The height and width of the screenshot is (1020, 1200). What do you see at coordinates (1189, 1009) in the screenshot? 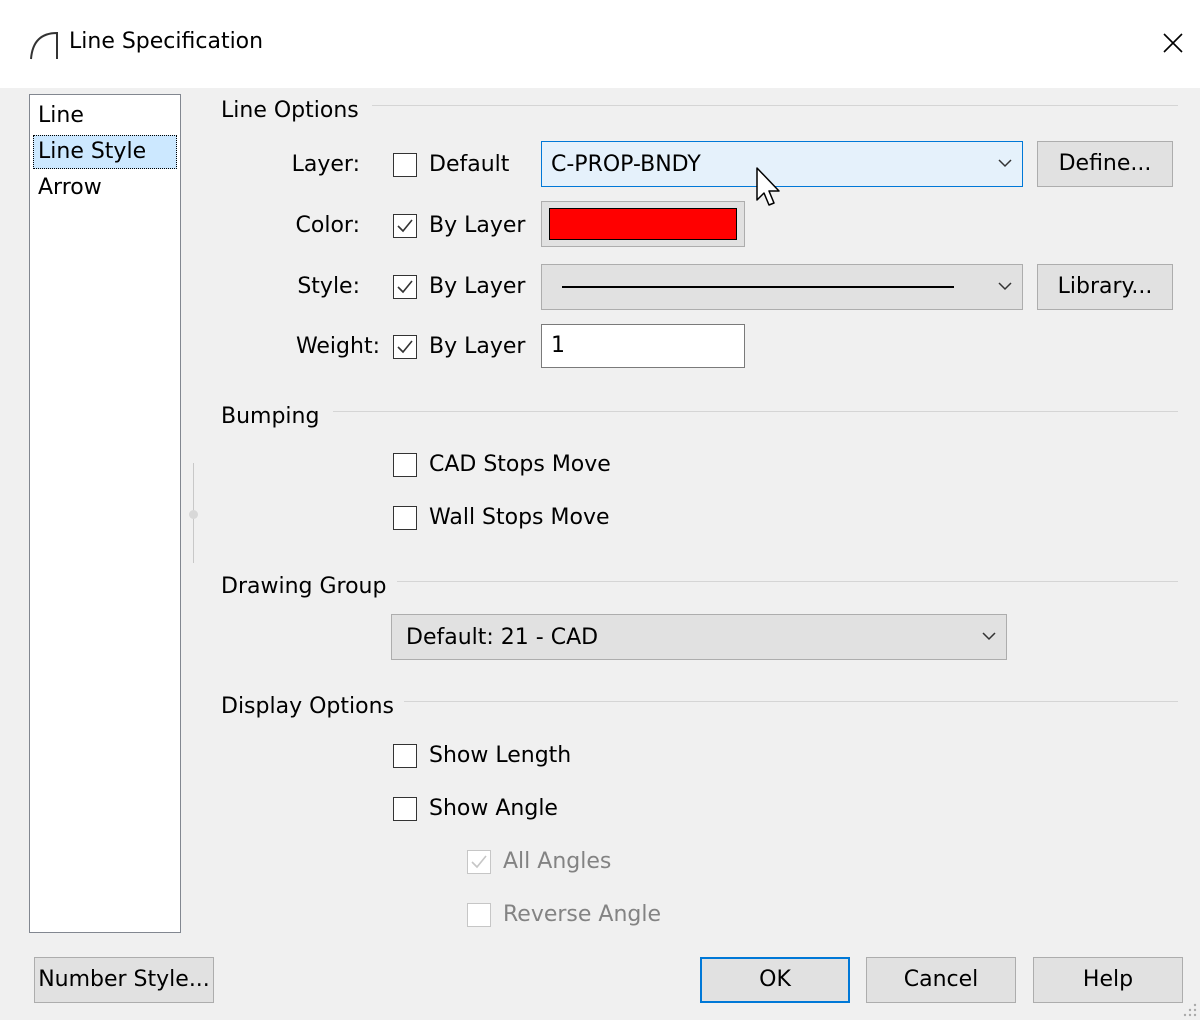
I see `resize-grip-icon` at bounding box center [1189, 1009].